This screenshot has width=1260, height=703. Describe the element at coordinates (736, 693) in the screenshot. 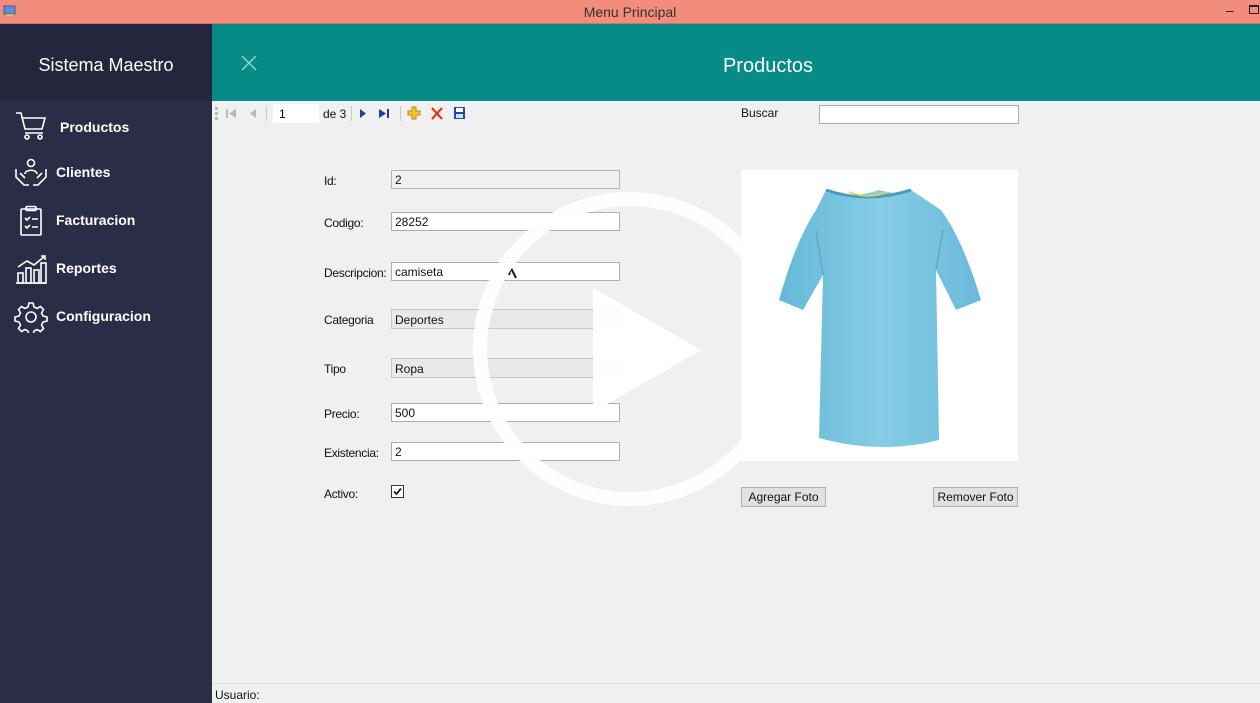

I see `status-bar: Usuario:` at that location.